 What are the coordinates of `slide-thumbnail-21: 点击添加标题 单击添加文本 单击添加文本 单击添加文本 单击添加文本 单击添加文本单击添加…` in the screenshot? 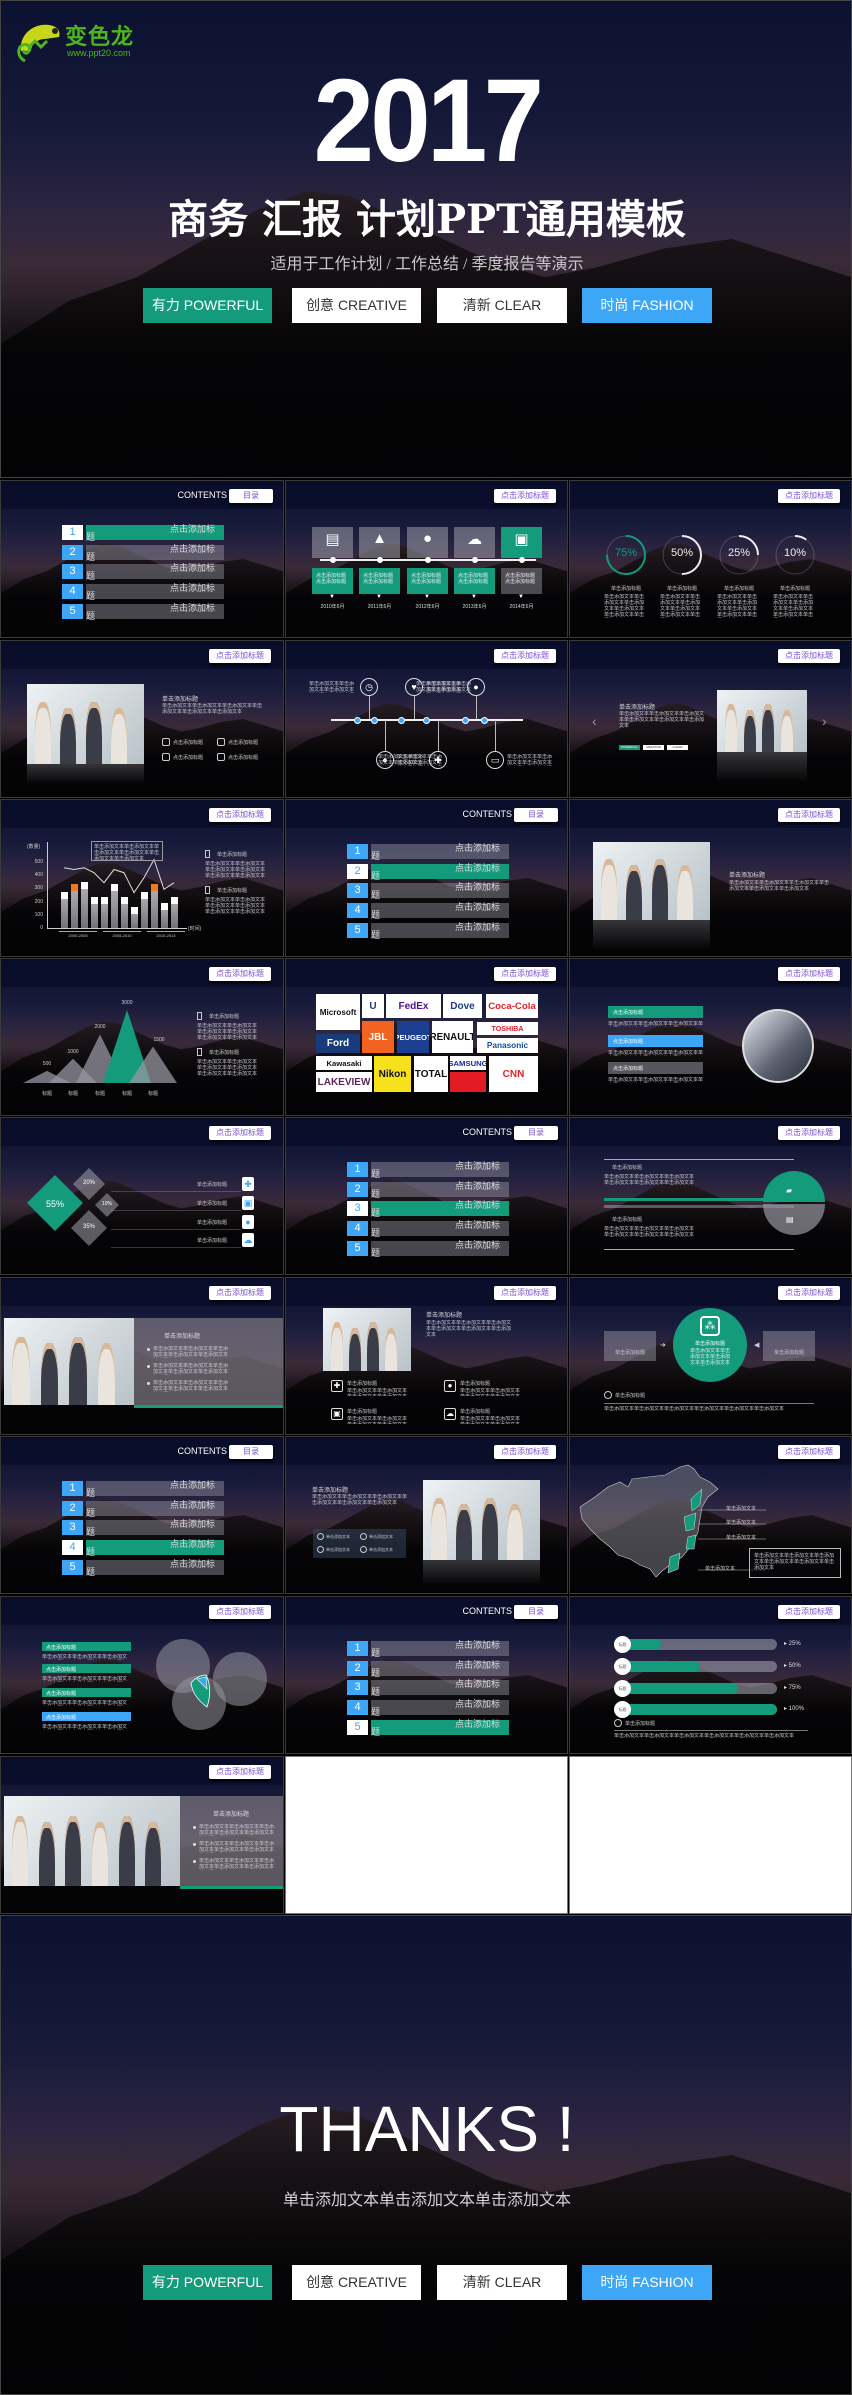 It's located at (710, 1515).